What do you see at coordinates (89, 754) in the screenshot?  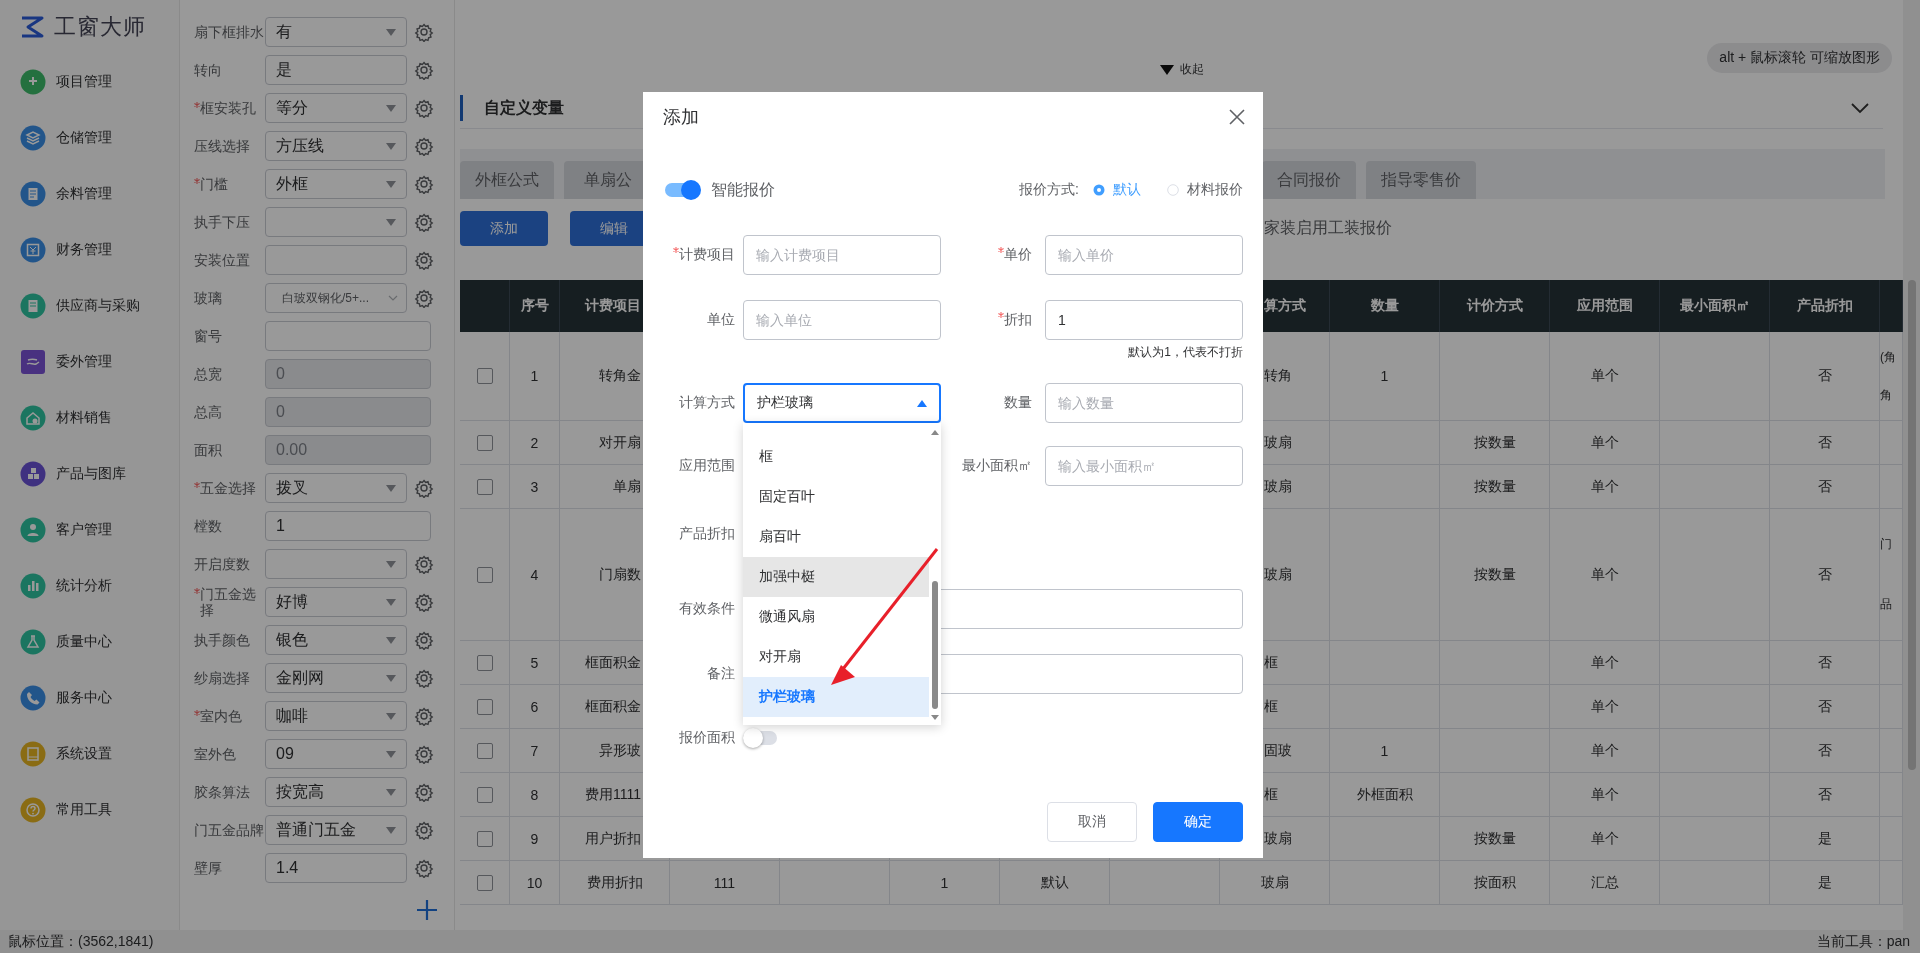 I see `nav-item: 系统设置` at bounding box center [89, 754].